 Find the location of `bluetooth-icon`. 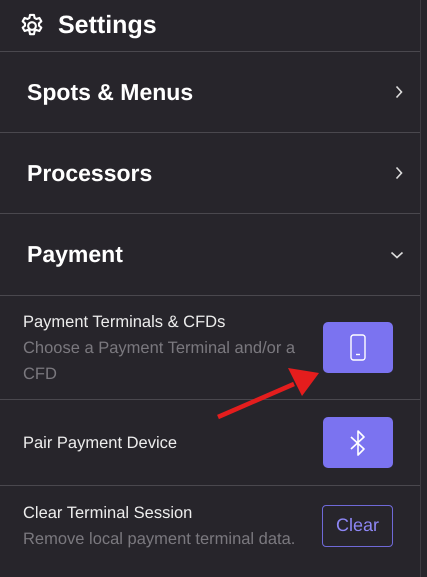

bluetooth-icon is located at coordinates (358, 442).